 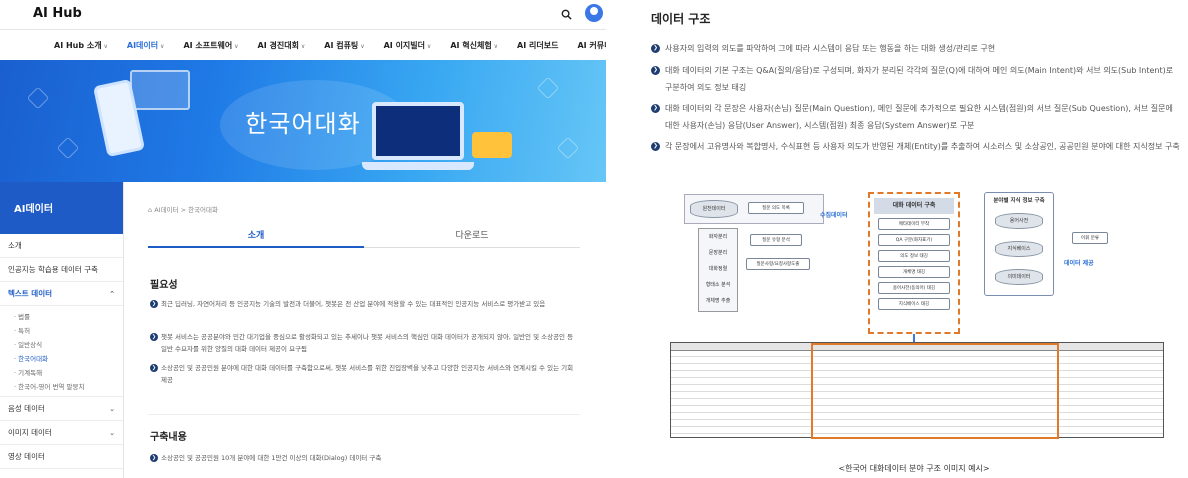 I want to click on sidebar-item-label: 인공지능 학습용 데이터 구축, so click(x=53, y=269).